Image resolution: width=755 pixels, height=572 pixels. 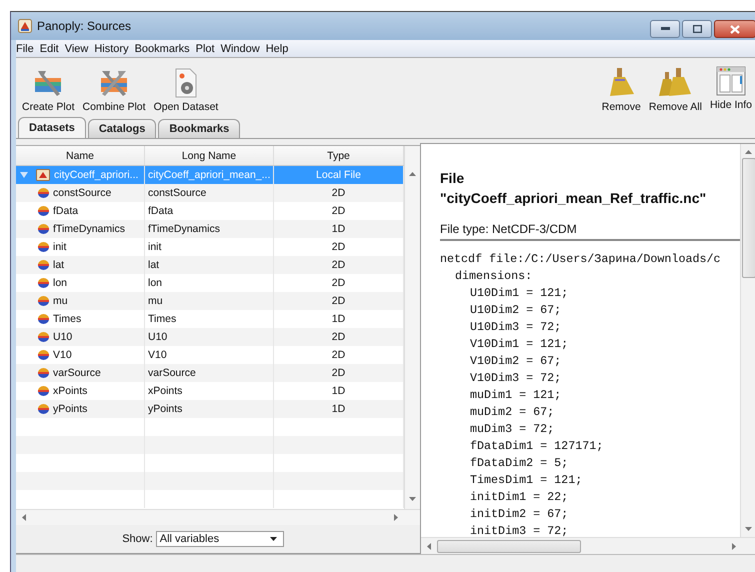 What do you see at coordinates (210, 301) in the screenshot?
I see `table-row: mu mu 2D` at bounding box center [210, 301].